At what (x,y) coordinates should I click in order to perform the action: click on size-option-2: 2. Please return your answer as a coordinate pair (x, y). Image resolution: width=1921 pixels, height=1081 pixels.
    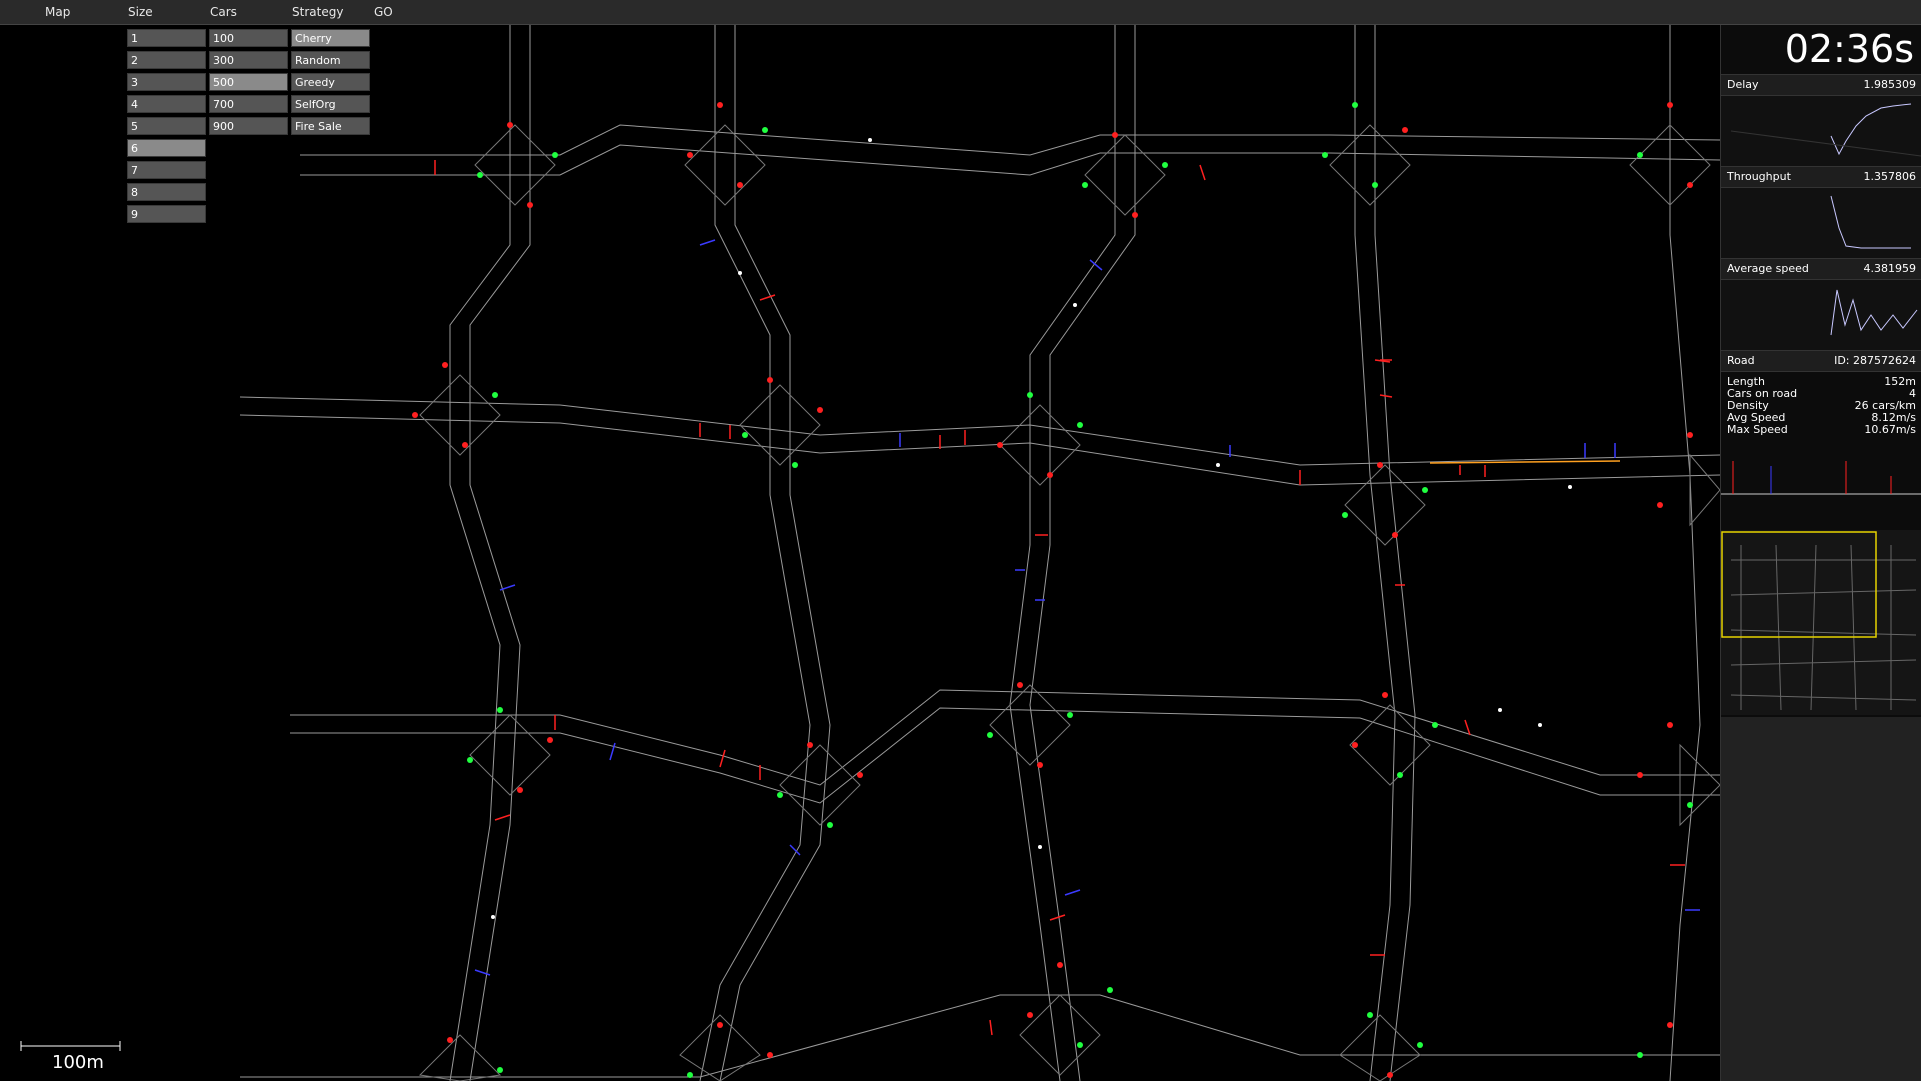
    Looking at the image, I should click on (166, 60).